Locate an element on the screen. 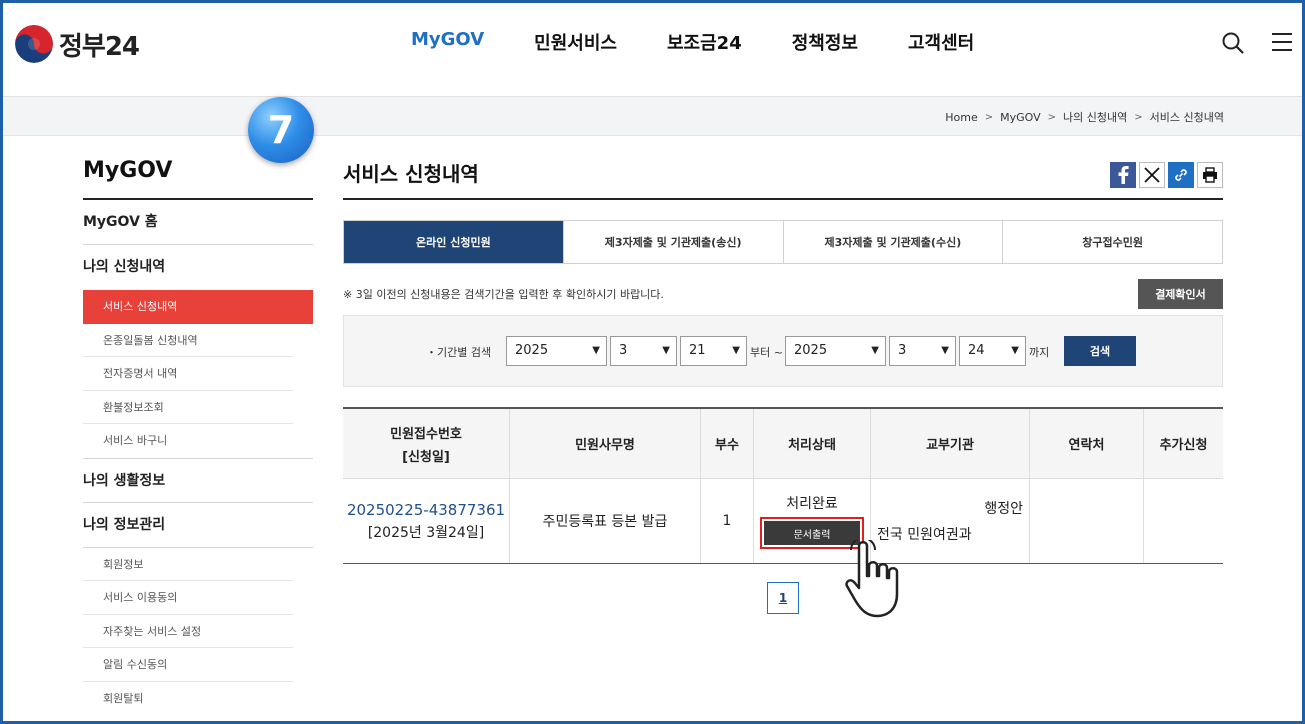 The width and height of the screenshot is (1305, 724). breadcrumb-mygov: MyGOV is located at coordinates (1020, 117).